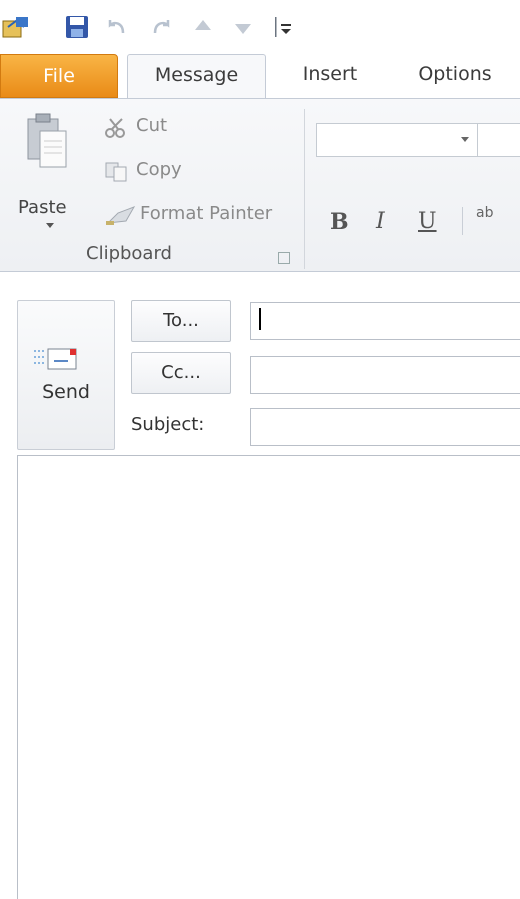 This screenshot has height=899, width=520. What do you see at coordinates (159, 169) in the screenshot?
I see `copy-button: Copy` at bounding box center [159, 169].